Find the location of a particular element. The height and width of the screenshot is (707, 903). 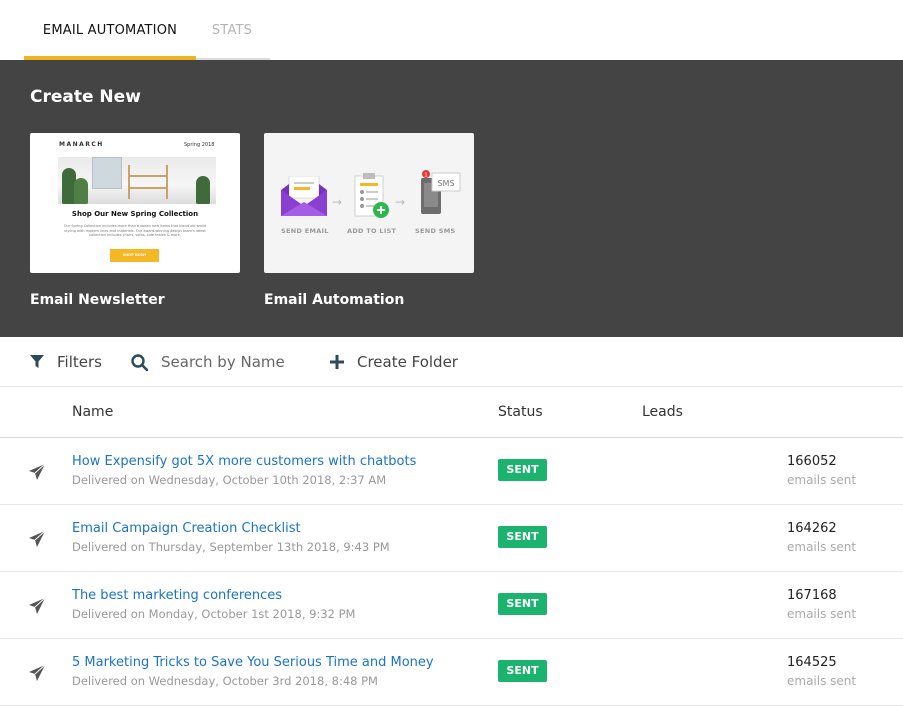

emails-sent-count: 164262 is located at coordinates (812, 528).